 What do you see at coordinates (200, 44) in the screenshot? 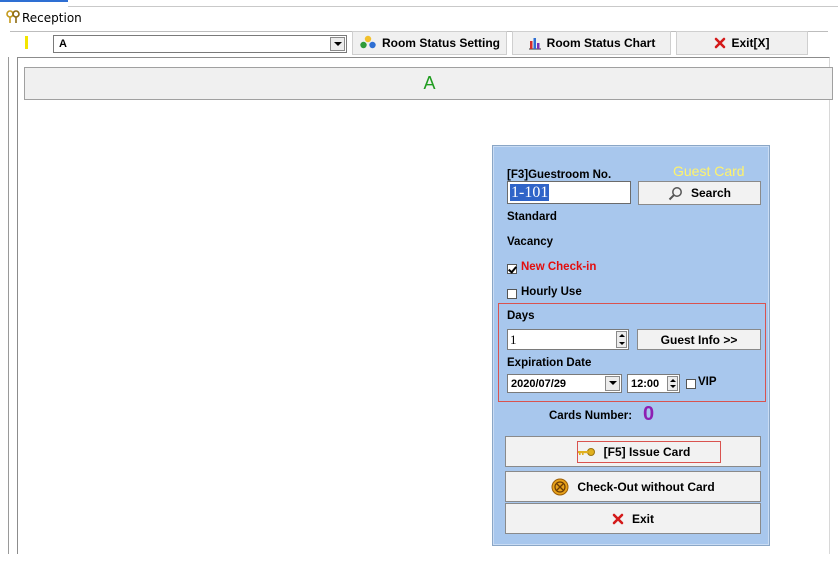
I see `building-select: A` at bounding box center [200, 44].